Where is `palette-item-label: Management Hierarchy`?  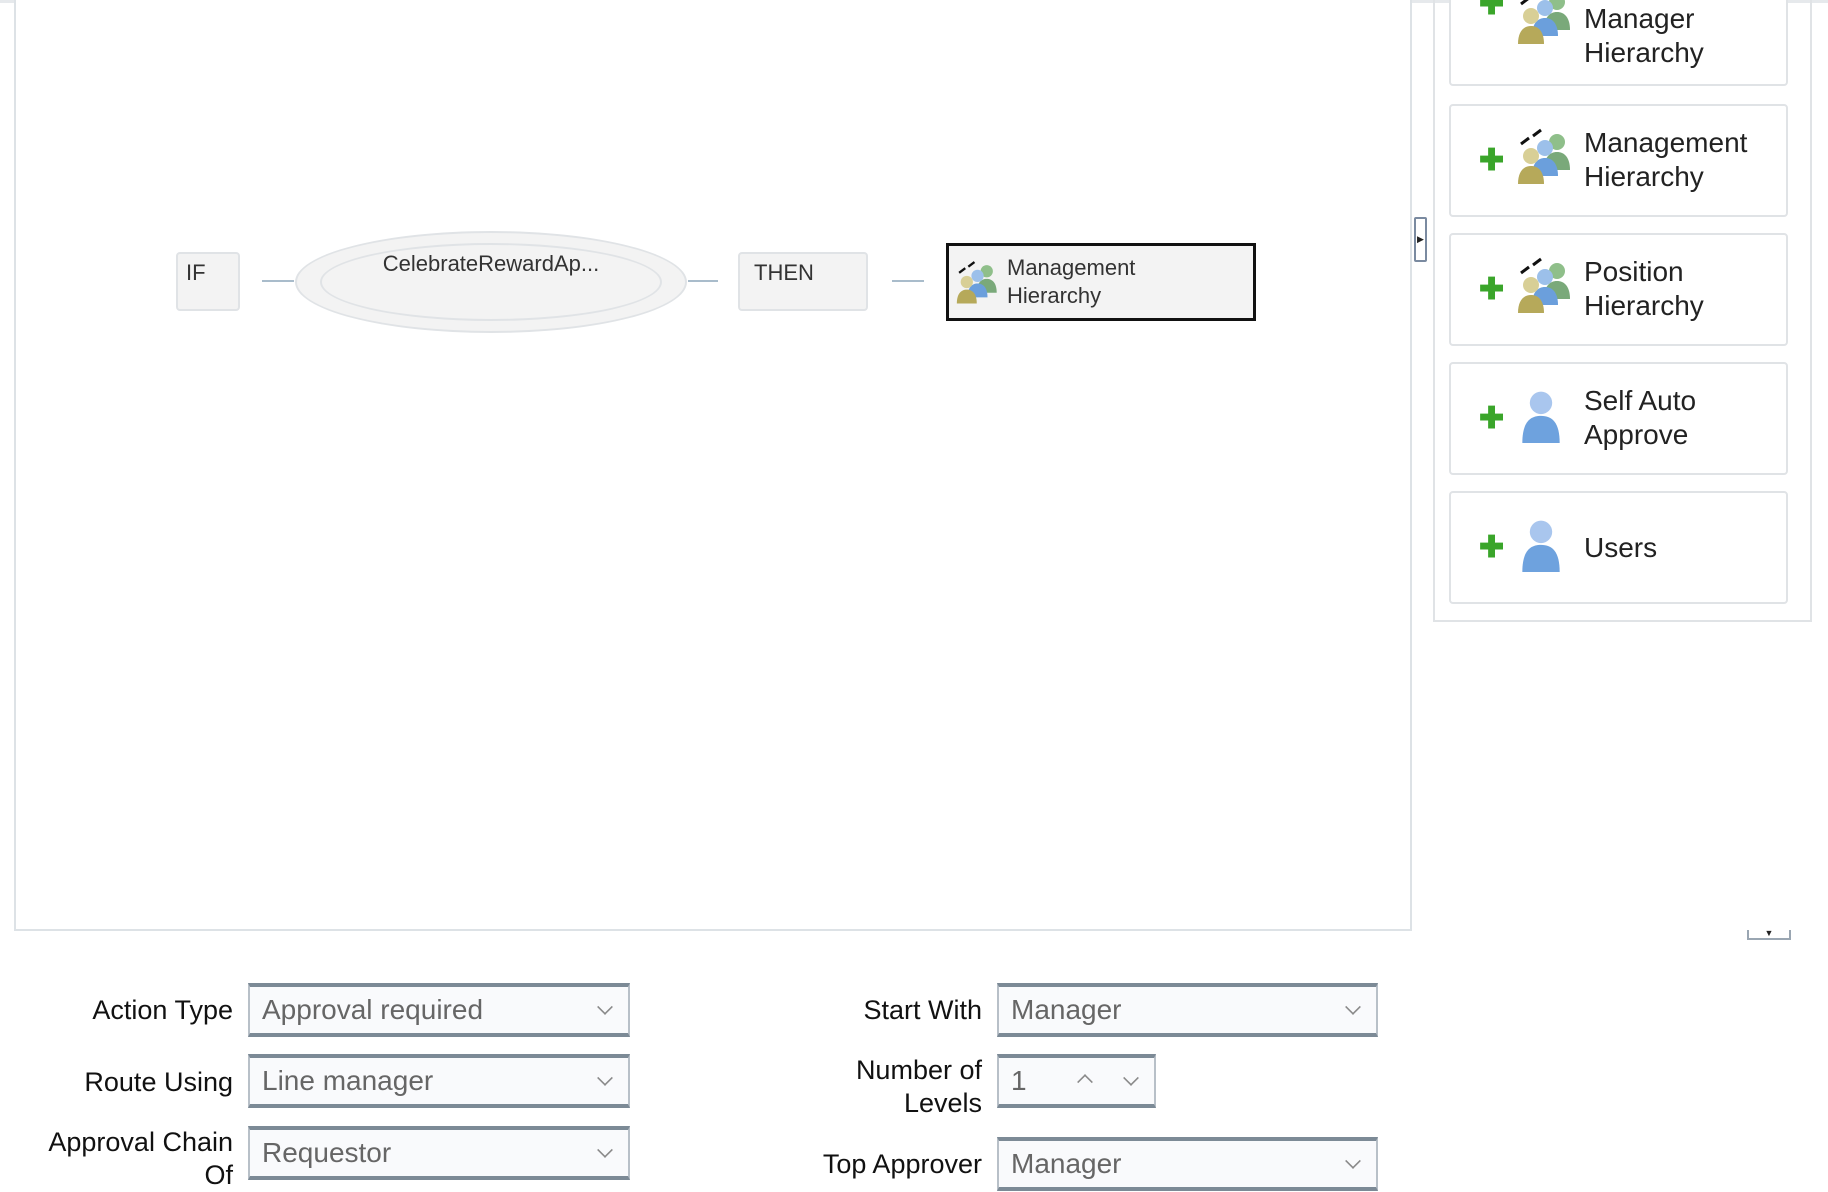
palette-item-label: Management Hierarchy is located at coordinates (1666, 159).